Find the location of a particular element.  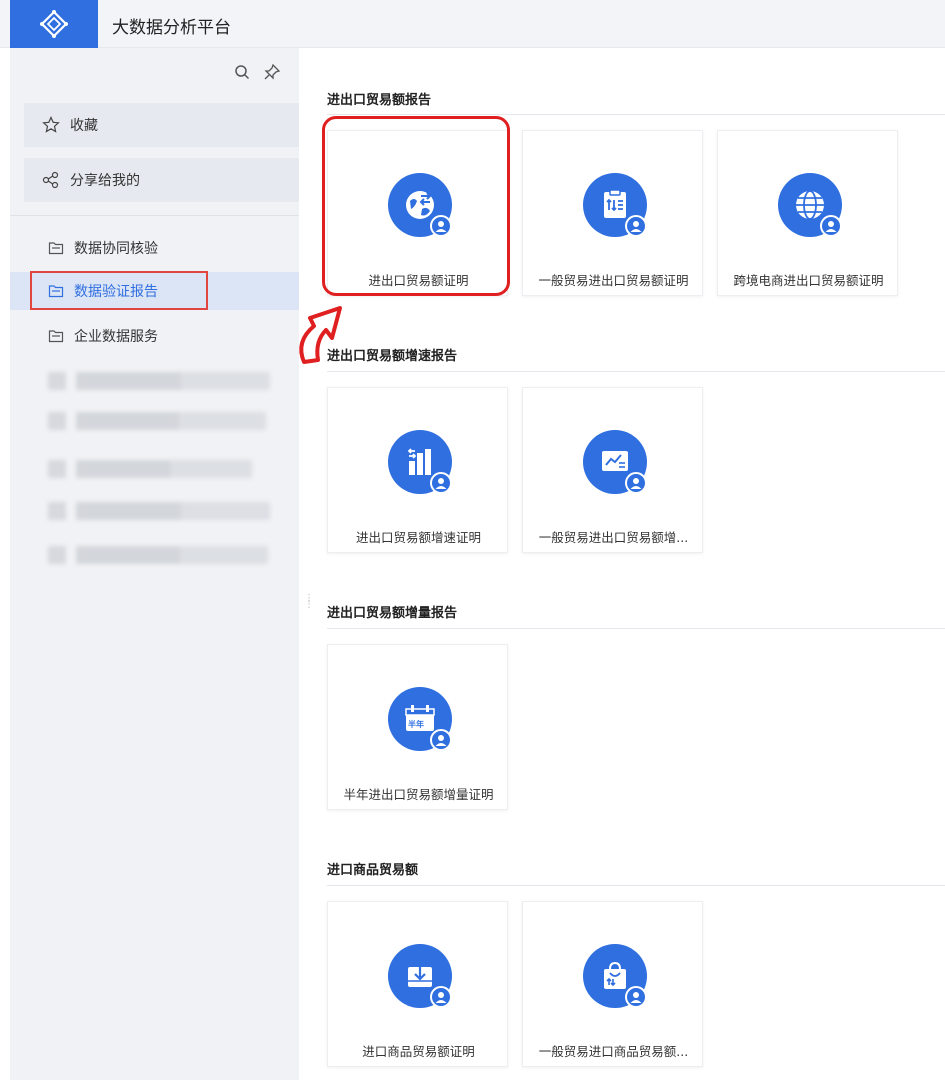

sidebar-item-shared: 分享给我的 is located at coordinates (161, 180).